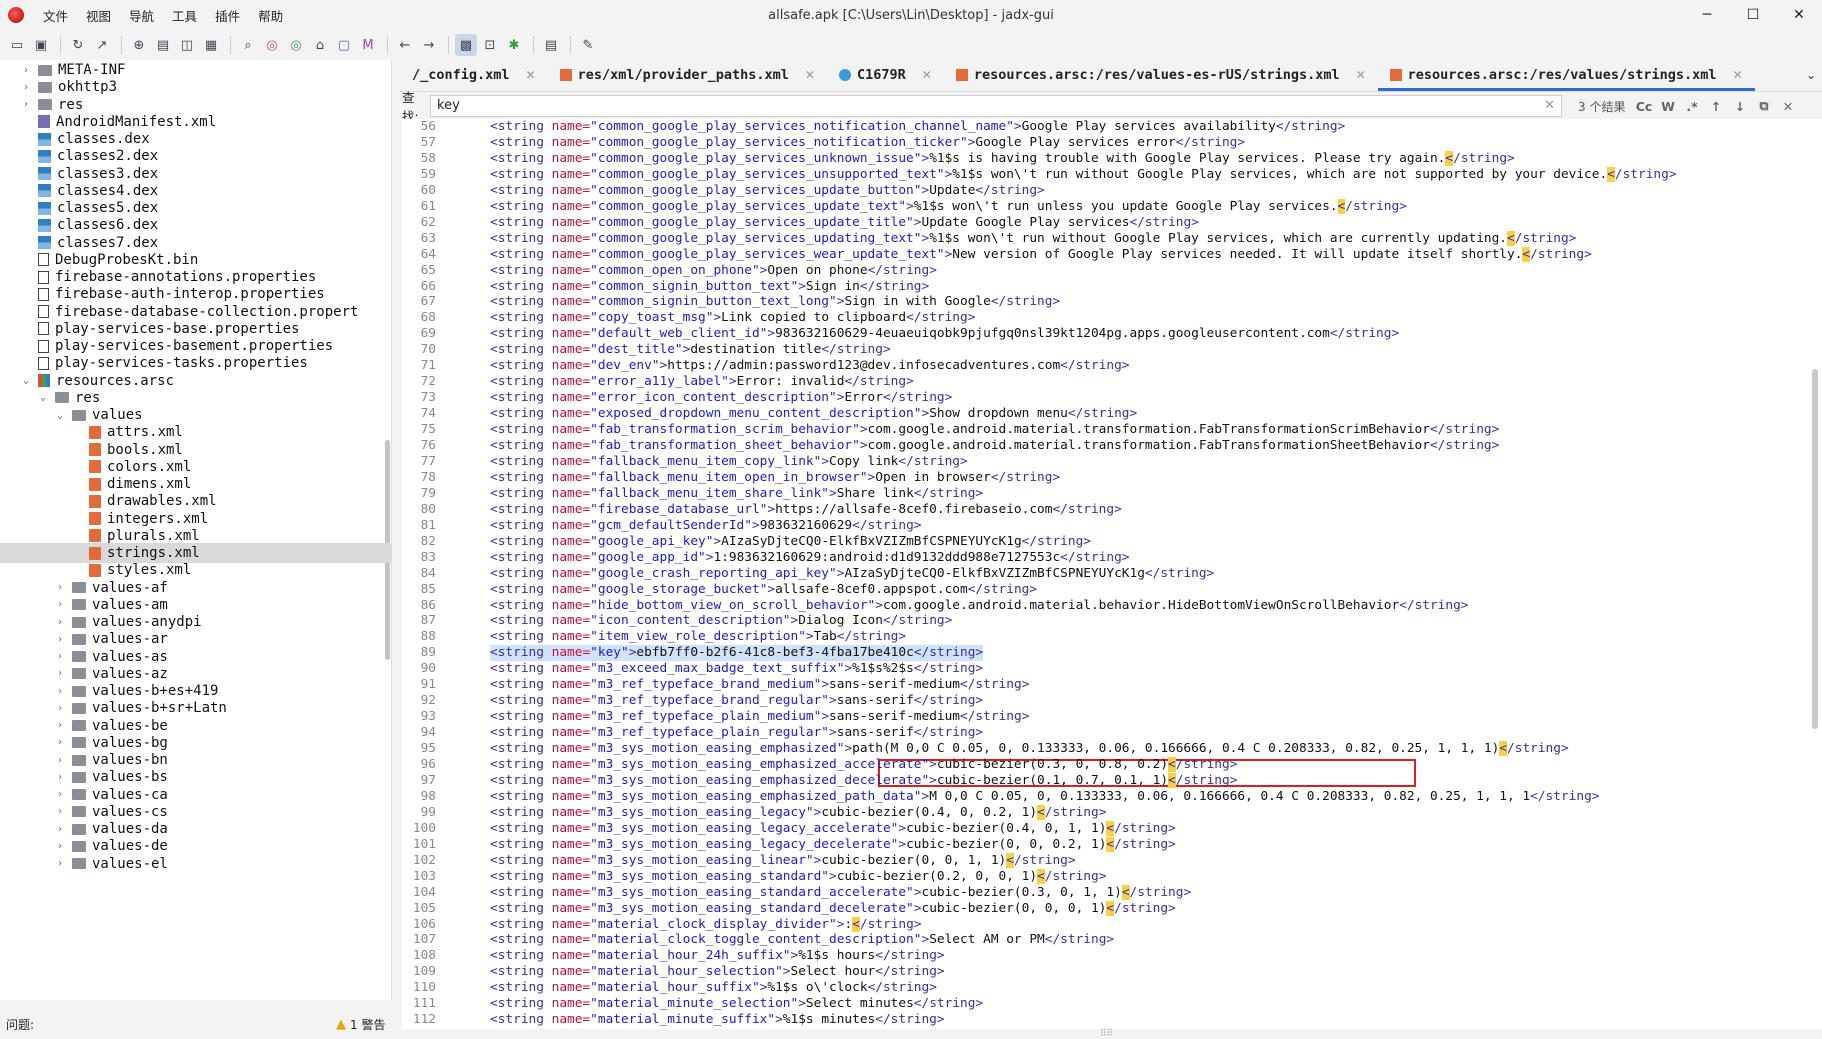 The height and width of the screenshot is (1039, 1822). Describe the element at coordinates (139, 45) in the screenshot. I see `sync-icon: ⊕` at that location.